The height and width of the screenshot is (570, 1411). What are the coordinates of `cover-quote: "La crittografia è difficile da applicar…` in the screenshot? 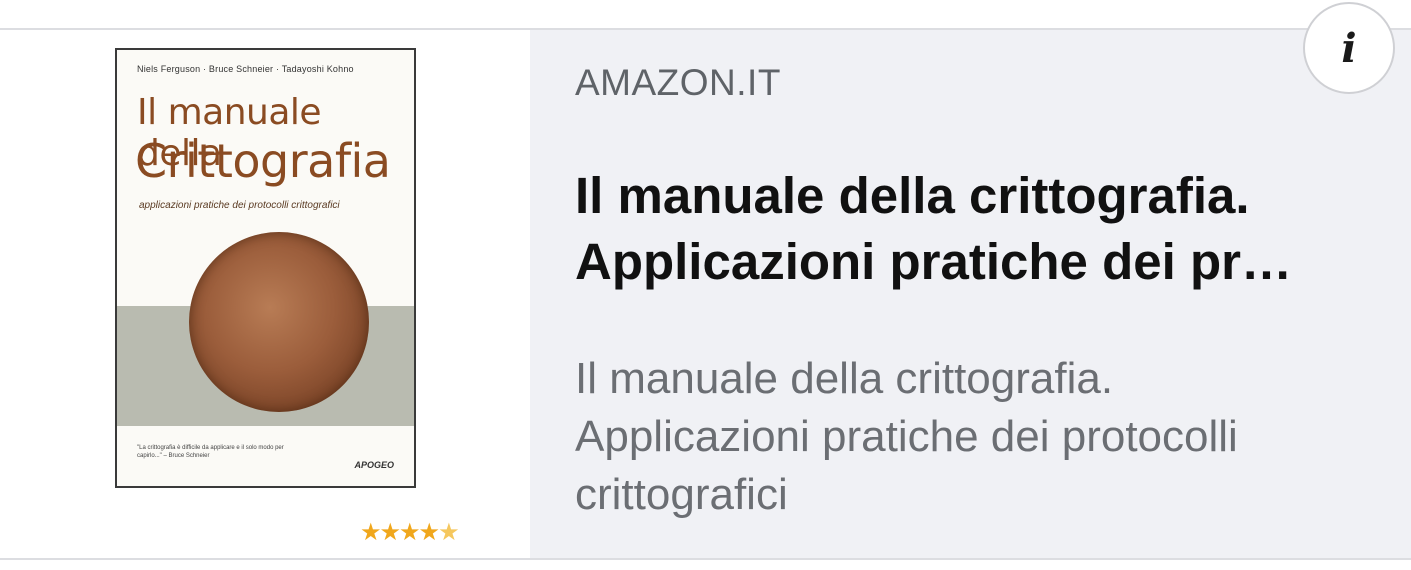 It's located at (210, 452).